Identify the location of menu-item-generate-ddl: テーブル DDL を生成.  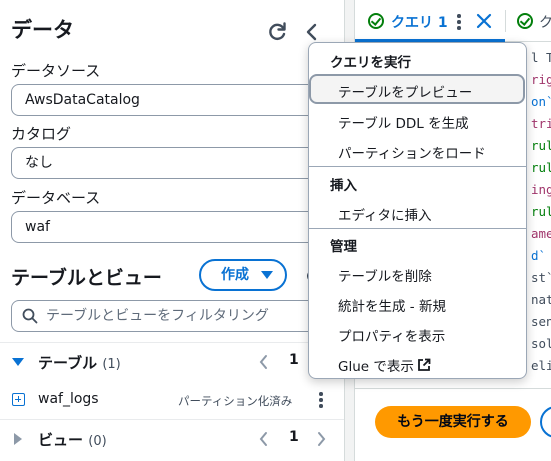
(403, 122).